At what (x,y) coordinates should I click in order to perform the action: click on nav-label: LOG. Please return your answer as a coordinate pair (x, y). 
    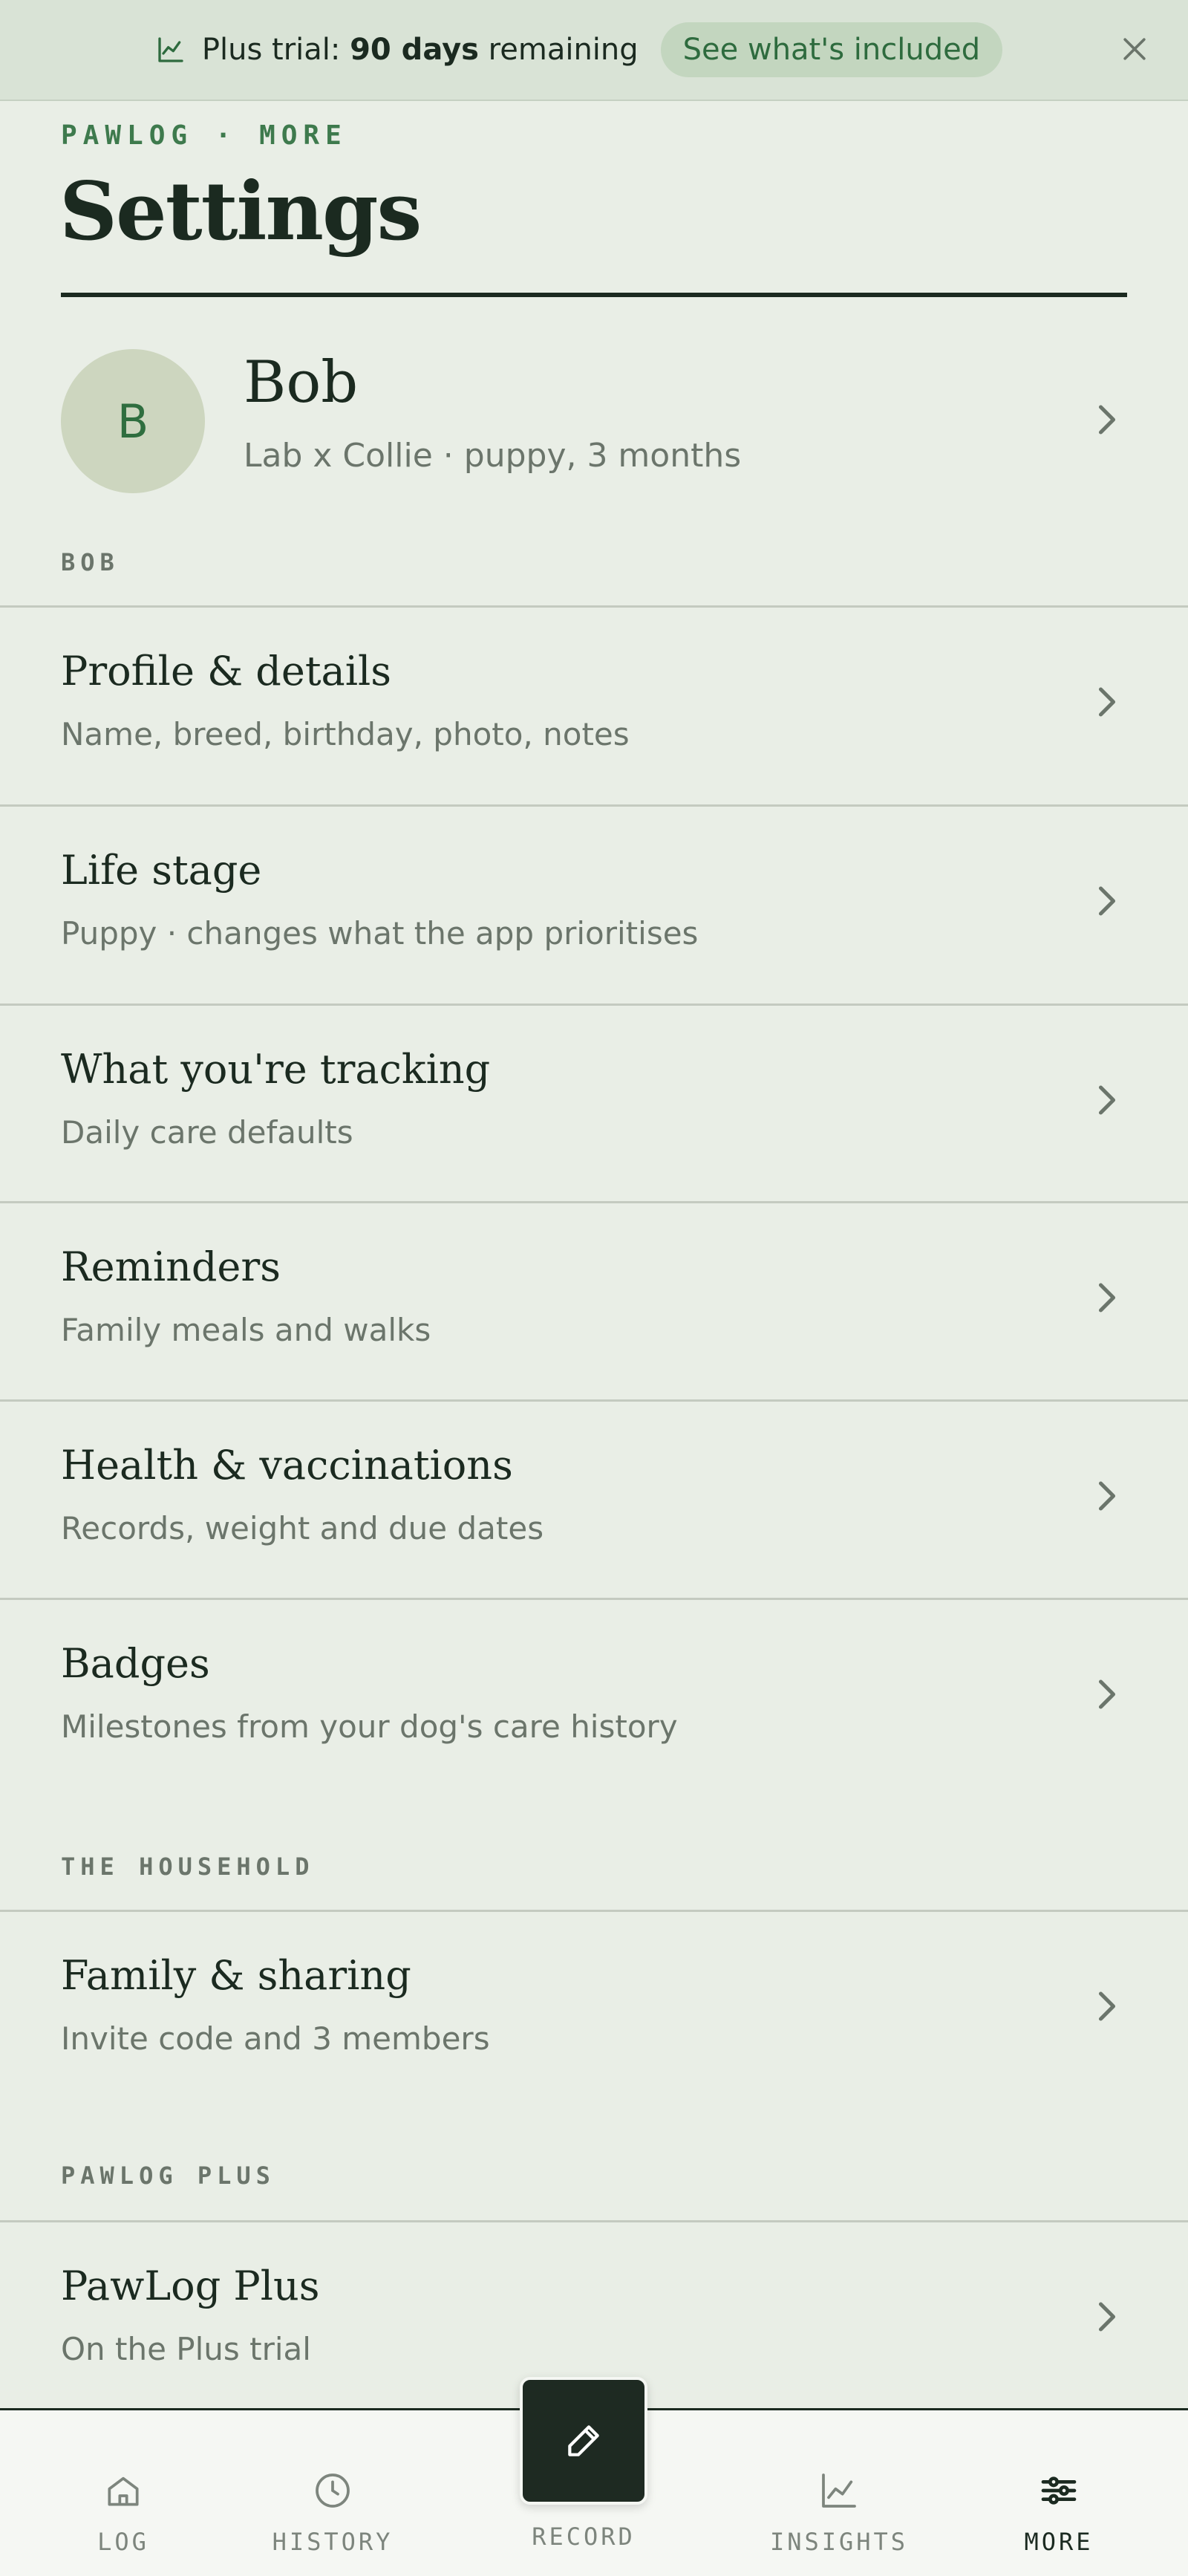
    Looking at the image, I should click on (123, 2542).